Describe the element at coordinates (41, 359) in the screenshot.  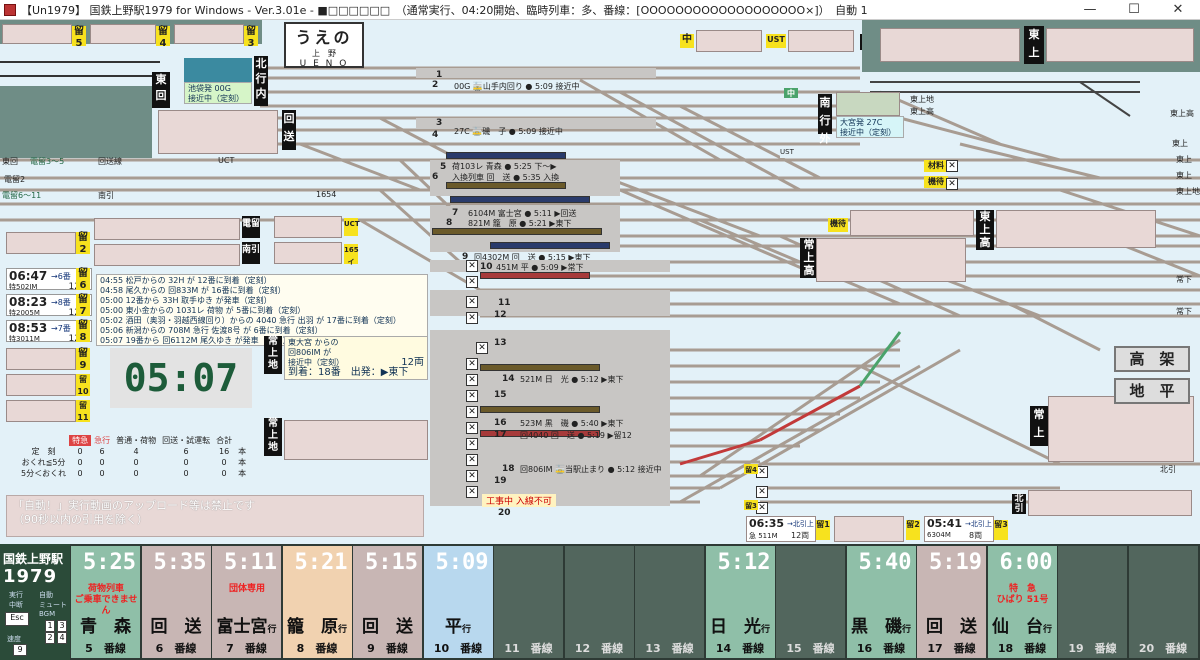
I see `block-ryu9` at that location.